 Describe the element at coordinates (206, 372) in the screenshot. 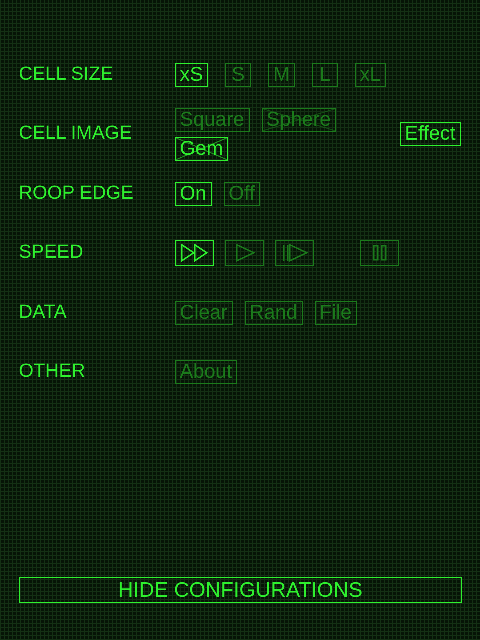

I see `option-button: About` at that location.